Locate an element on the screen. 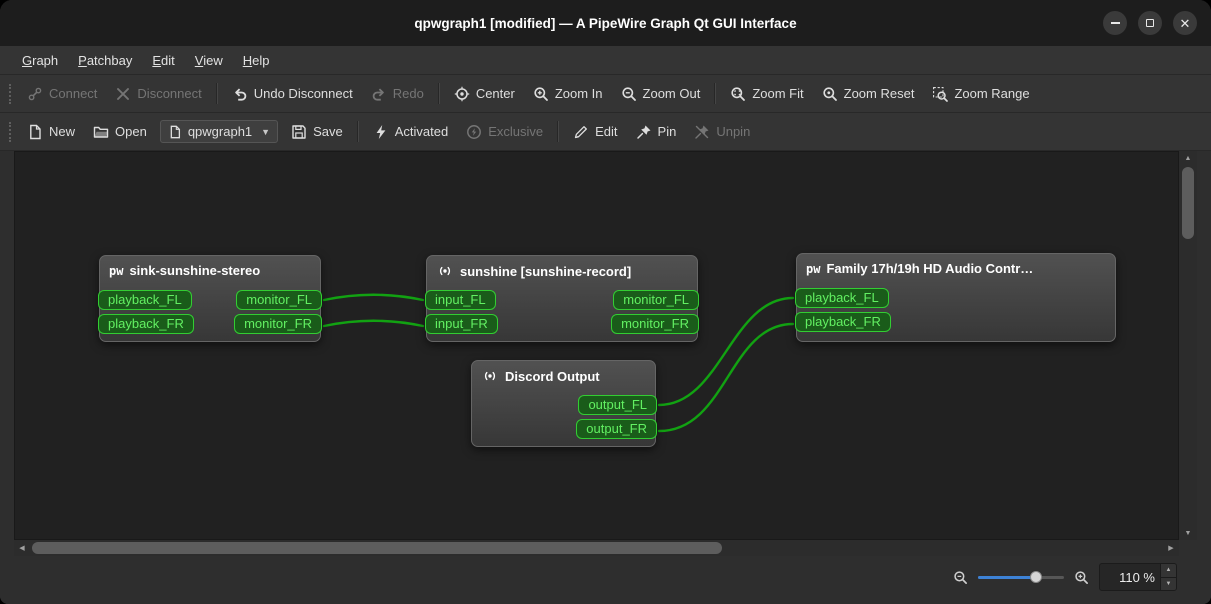 This screenshot has width=1211, height=604. pin-button: Pin is located at coordinates (656, 132).